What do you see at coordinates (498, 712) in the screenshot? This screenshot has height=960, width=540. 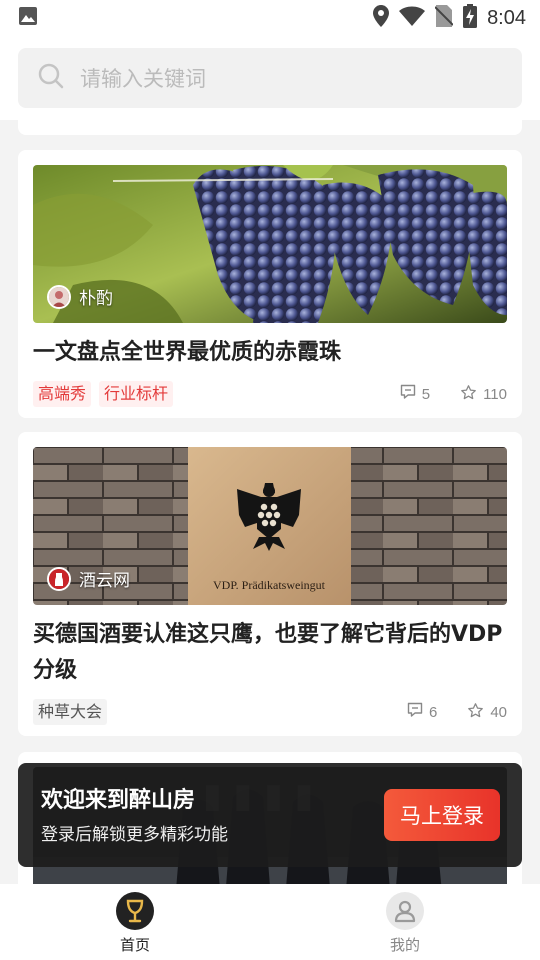 I see `favorite-count-value: 40` at bounding box center [498, 712].